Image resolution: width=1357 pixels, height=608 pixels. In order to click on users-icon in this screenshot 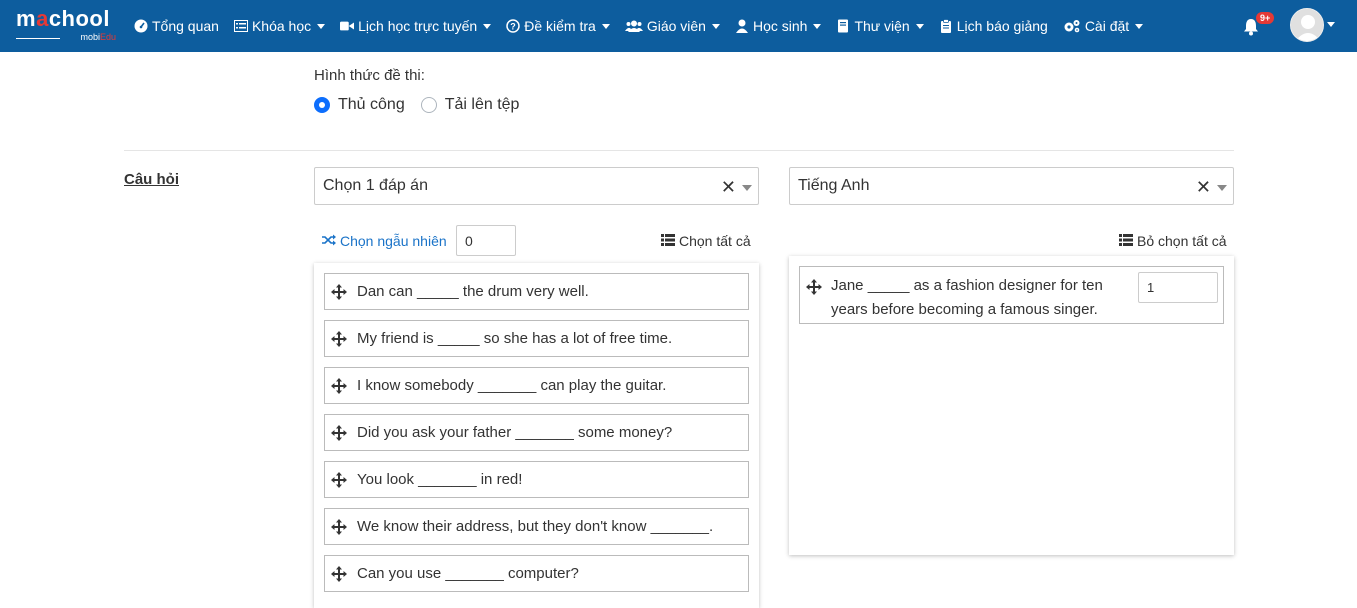, I will do `click(633, 26)`.